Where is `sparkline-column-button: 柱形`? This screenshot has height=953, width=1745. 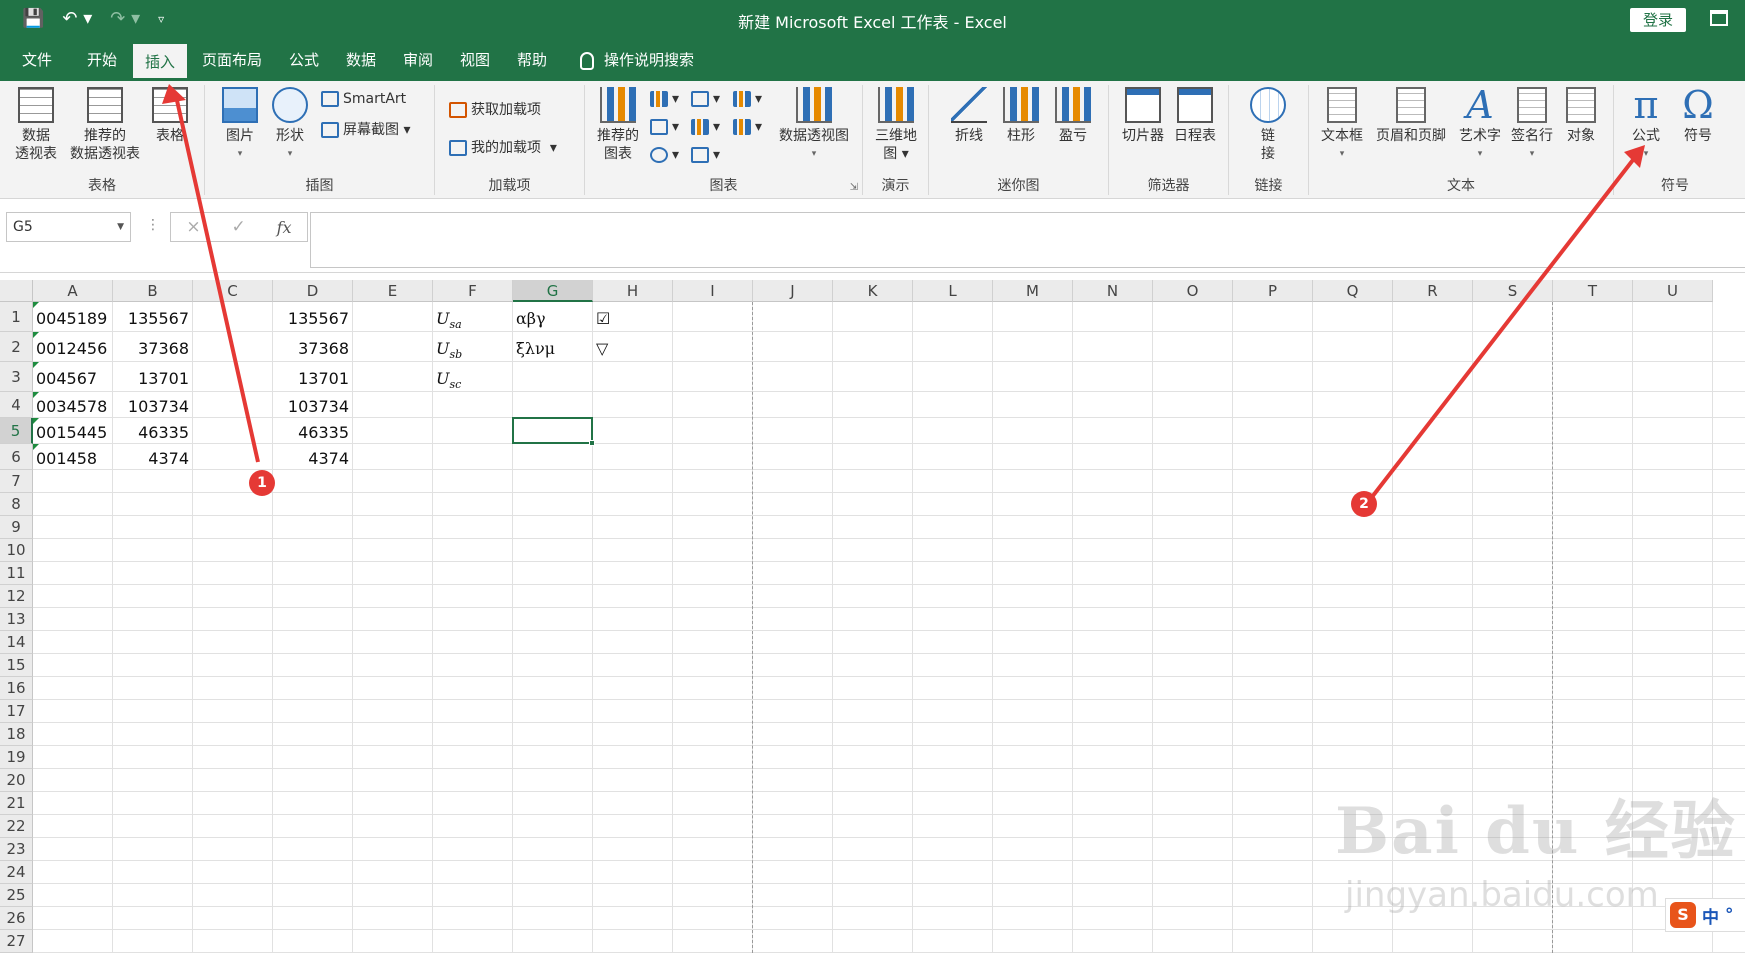 sparkline-column-button: 柱形 is located at coordinates (1021, 116).